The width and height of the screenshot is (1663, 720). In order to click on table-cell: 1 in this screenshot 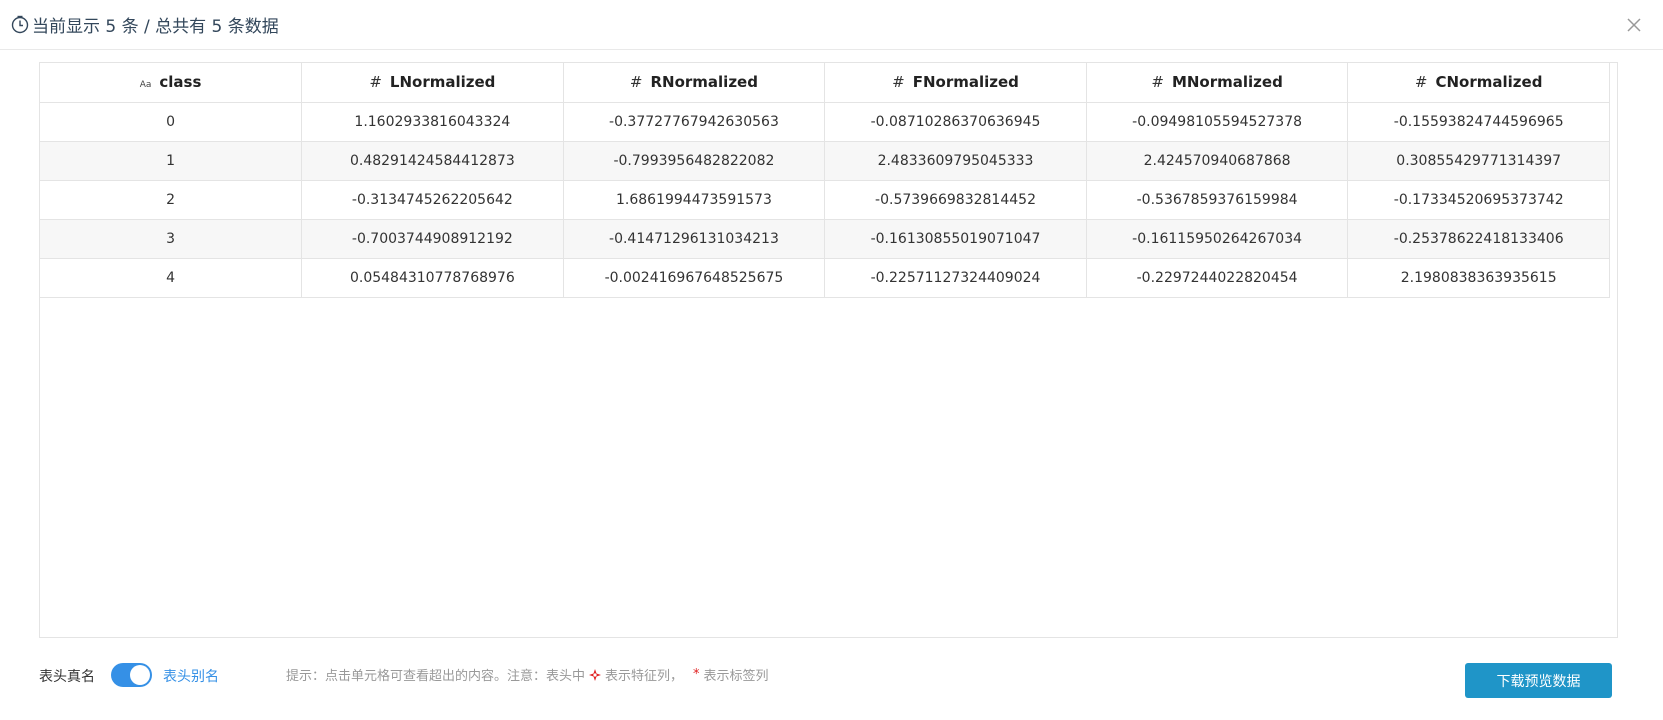, I will do `click(171, 161)`.